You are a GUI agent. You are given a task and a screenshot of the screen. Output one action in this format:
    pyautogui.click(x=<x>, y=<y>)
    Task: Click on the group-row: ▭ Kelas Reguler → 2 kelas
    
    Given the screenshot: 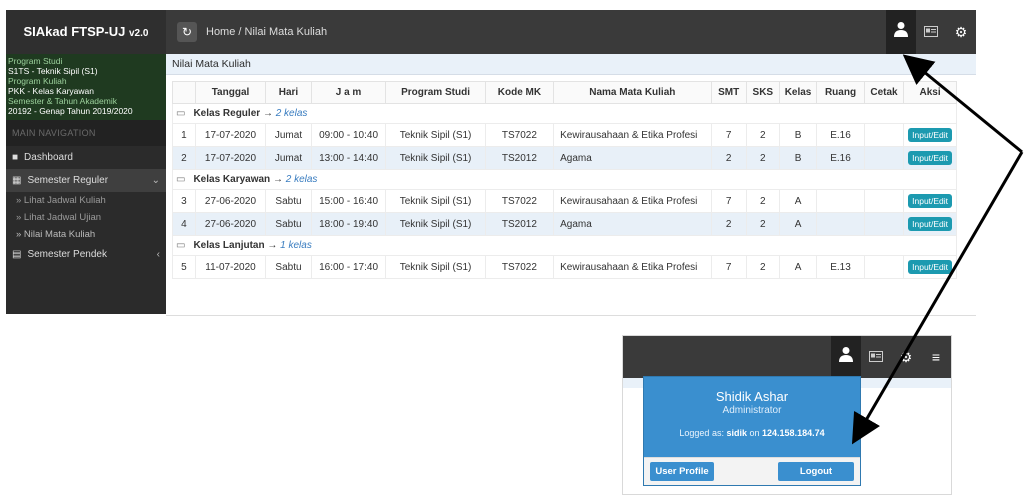 What is the action you would take?
    pyautogui.click(x=564, y=113)
    